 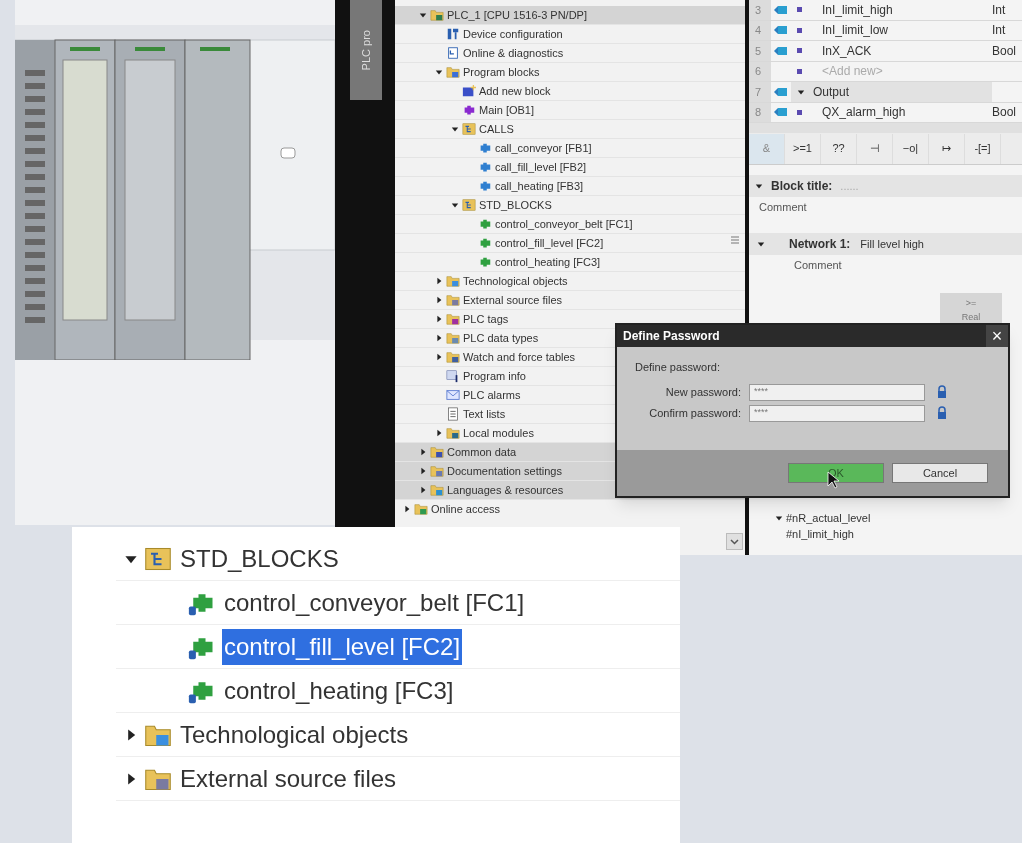 I want to click on diagnostics-icon, so click(x=453, y=53).